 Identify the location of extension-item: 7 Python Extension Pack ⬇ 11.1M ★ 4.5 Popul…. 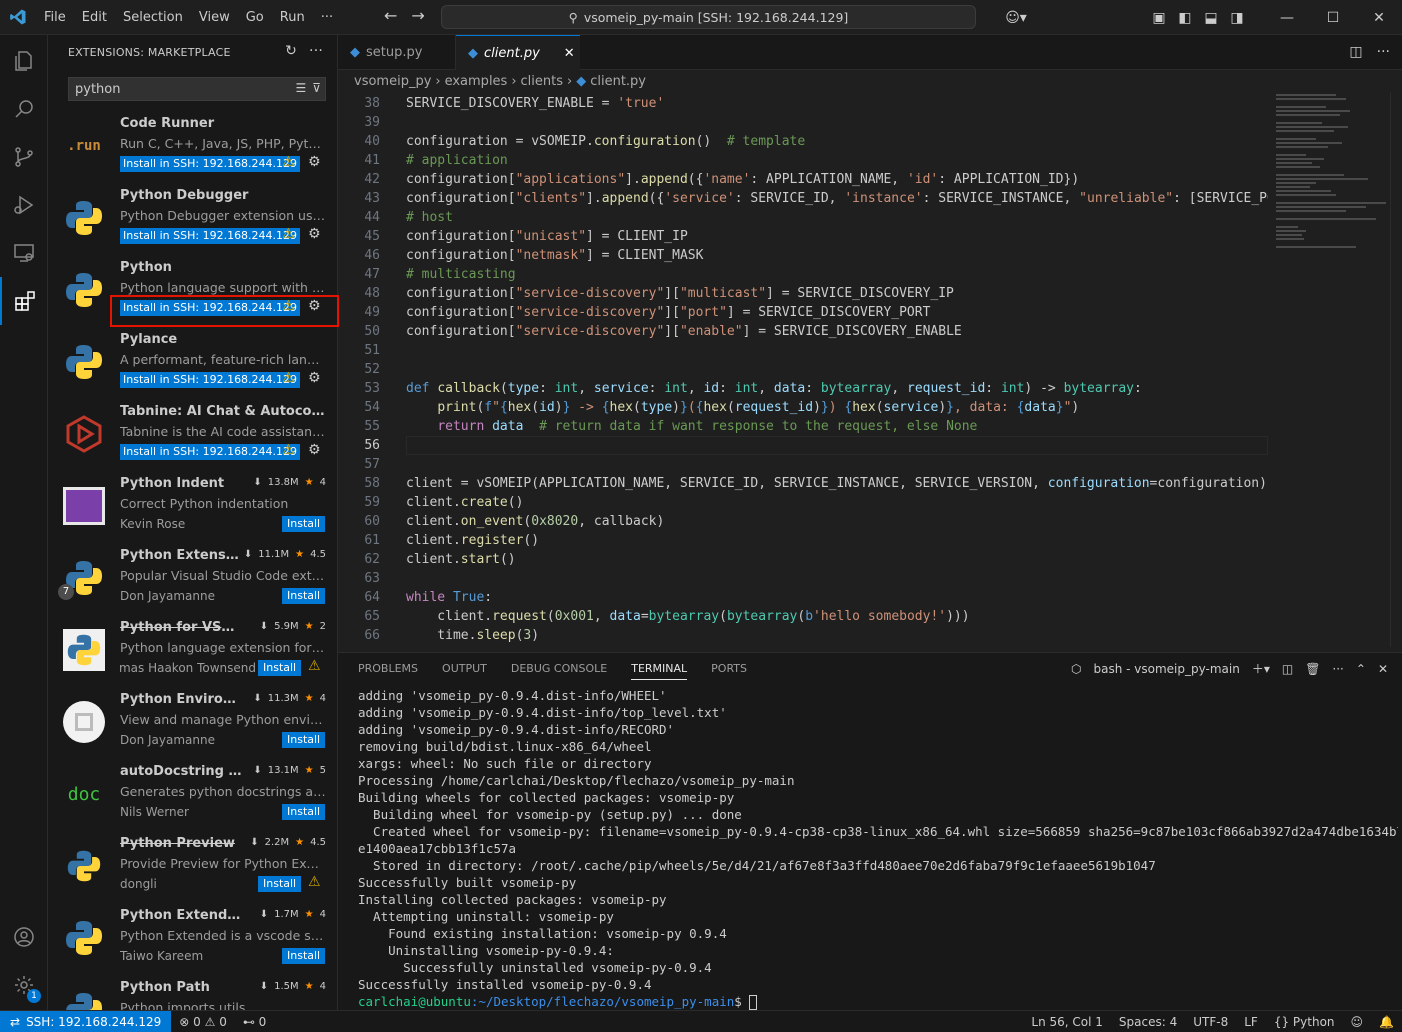
(192, 578).